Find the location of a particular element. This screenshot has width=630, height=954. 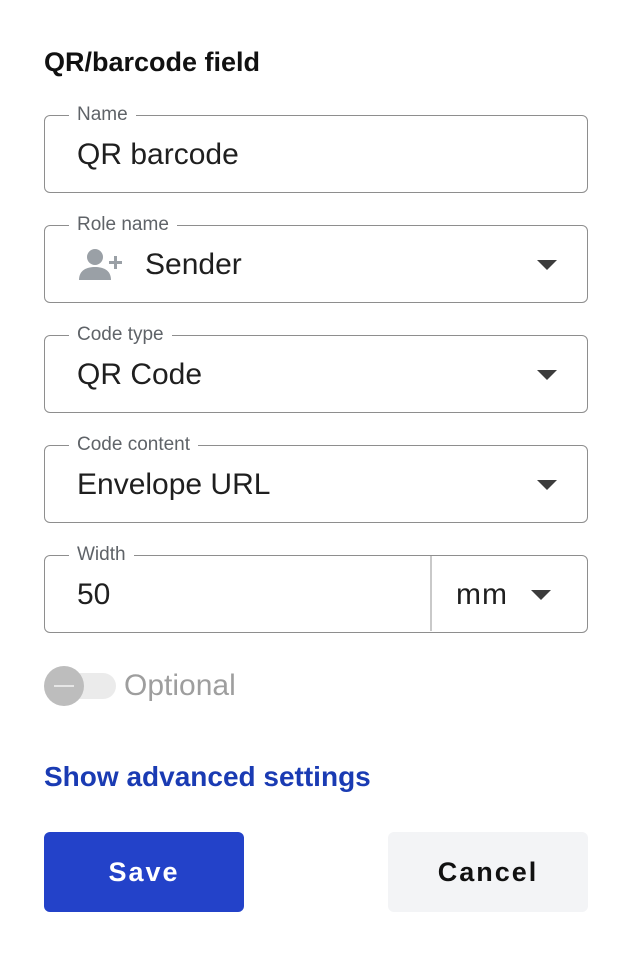

width-input: 50 is located at coordinates (93, 595).